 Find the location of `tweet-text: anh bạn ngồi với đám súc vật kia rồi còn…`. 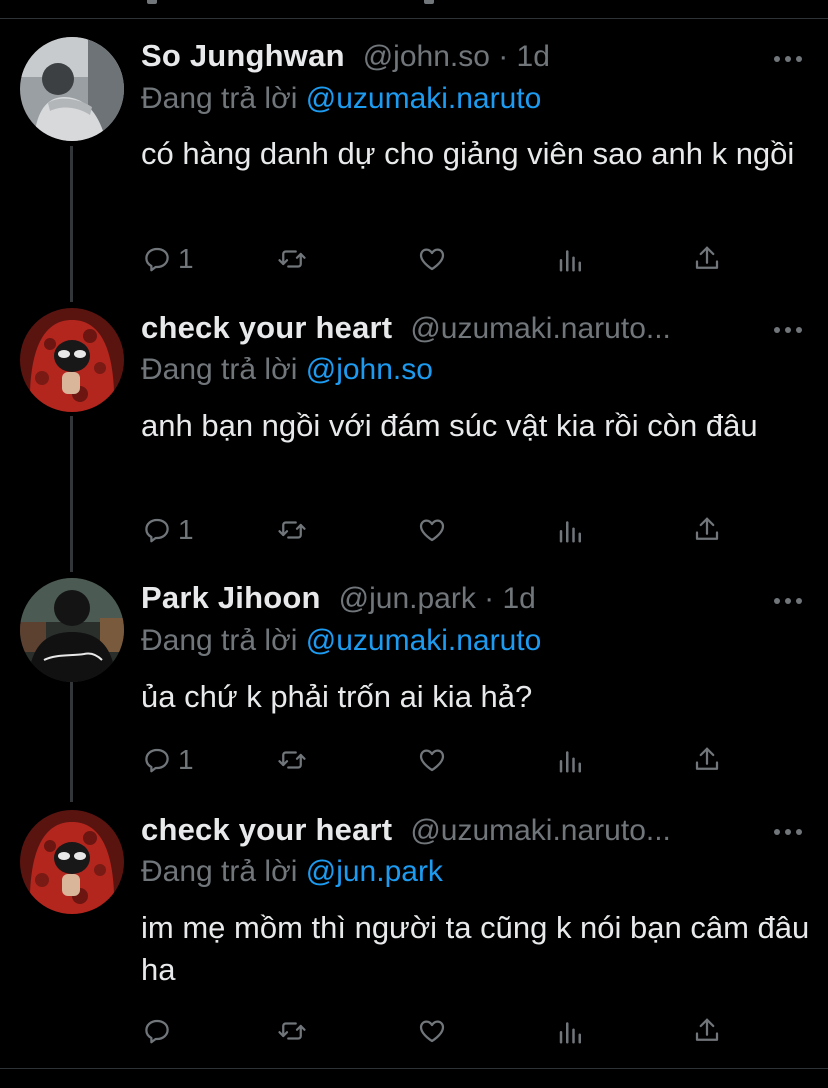

tweet-text: anh bạn ngồi với đám súc vật kia rồi còn… is located at coordinates (449, 425).